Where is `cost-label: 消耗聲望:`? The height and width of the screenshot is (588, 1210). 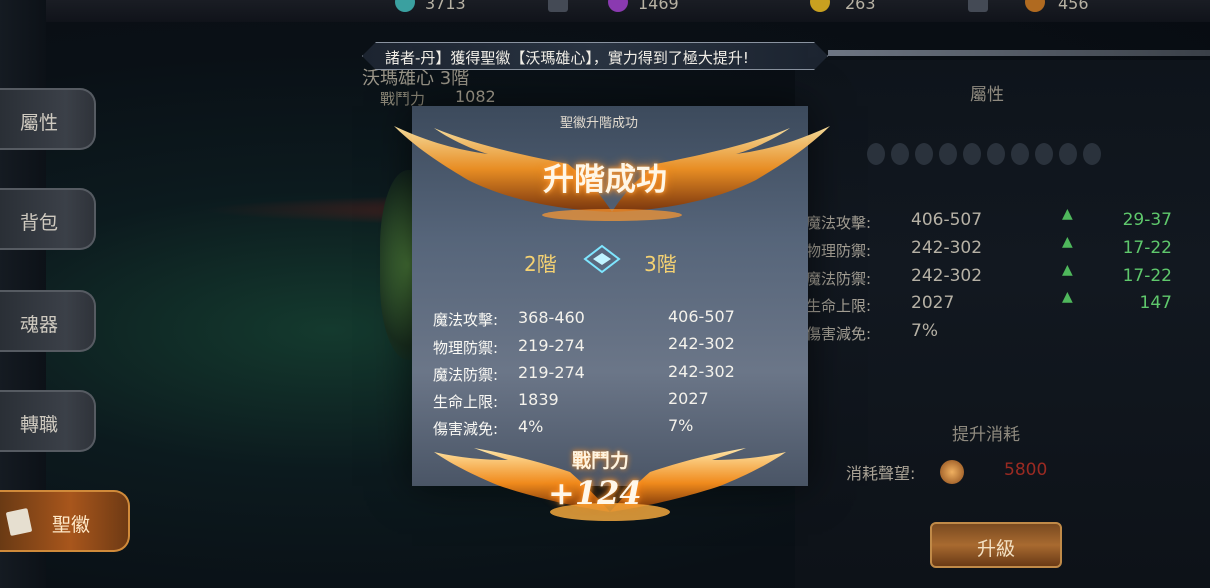
cost-label: 消耗聲望: is located at coordinates (881, 473).